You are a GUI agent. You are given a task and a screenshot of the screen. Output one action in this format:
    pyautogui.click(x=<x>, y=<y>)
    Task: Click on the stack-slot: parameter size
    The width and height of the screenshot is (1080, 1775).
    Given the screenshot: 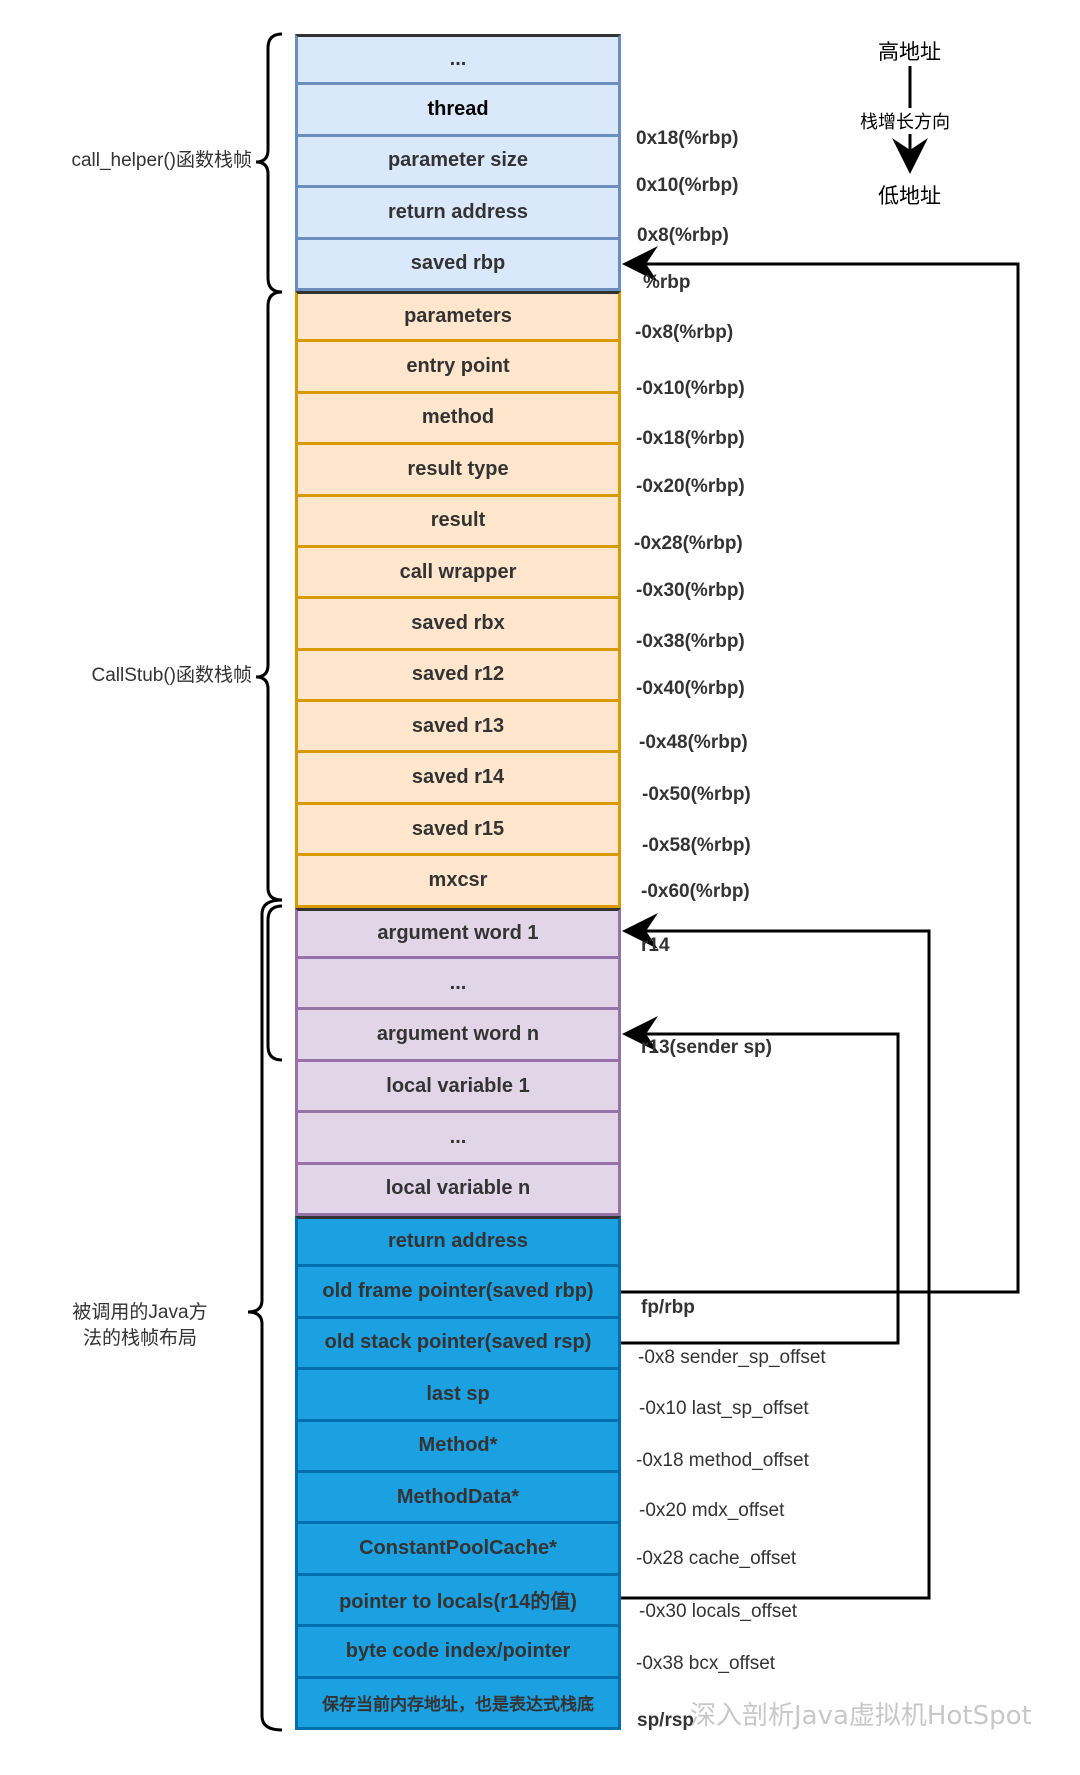 What is the action you would take?
    pyautogui.click(x=458, y=162)
    